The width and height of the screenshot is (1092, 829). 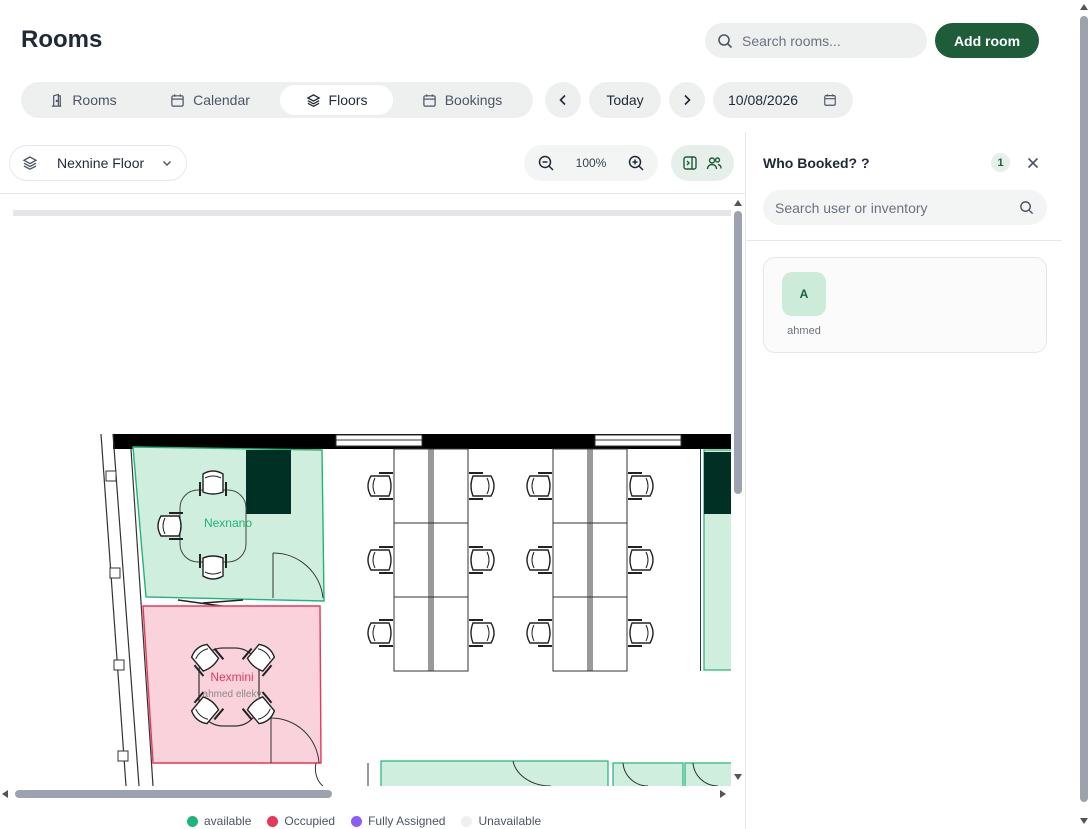 I want to click on date-picker: 10/08/2026, so click(x=783, y=100).